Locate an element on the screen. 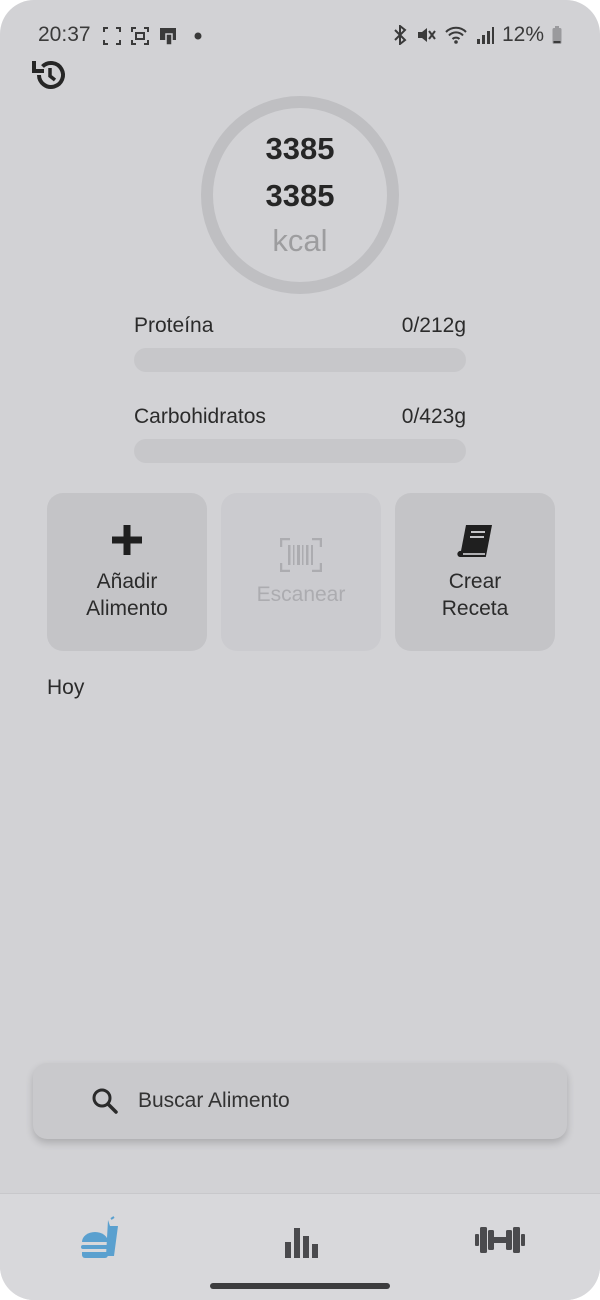  history-icon is located at coordinates (48, 75).